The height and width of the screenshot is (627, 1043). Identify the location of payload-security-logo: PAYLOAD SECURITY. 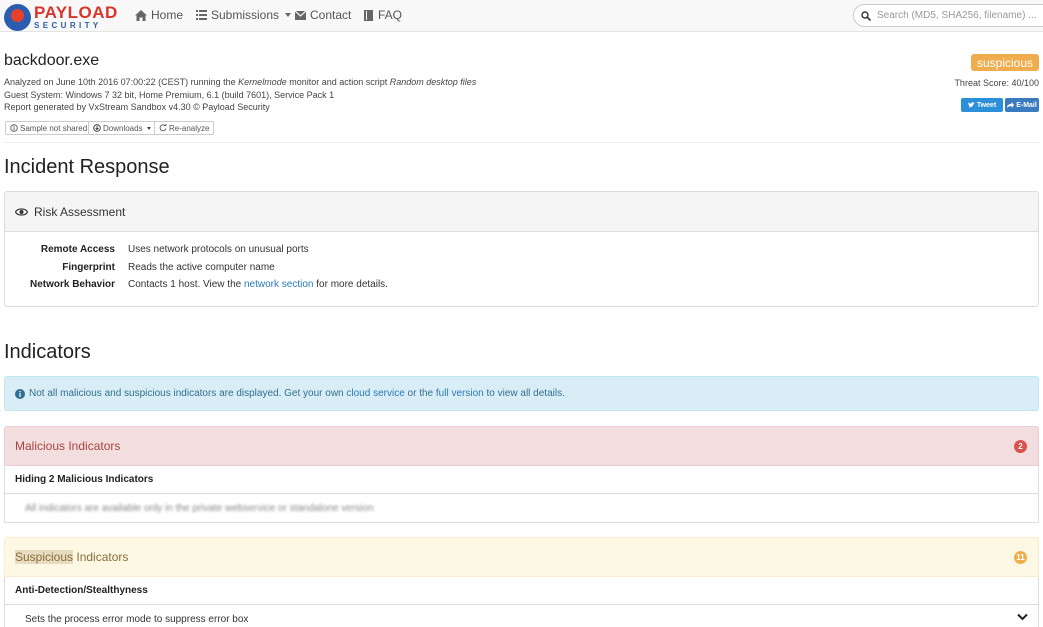
(61, 17).